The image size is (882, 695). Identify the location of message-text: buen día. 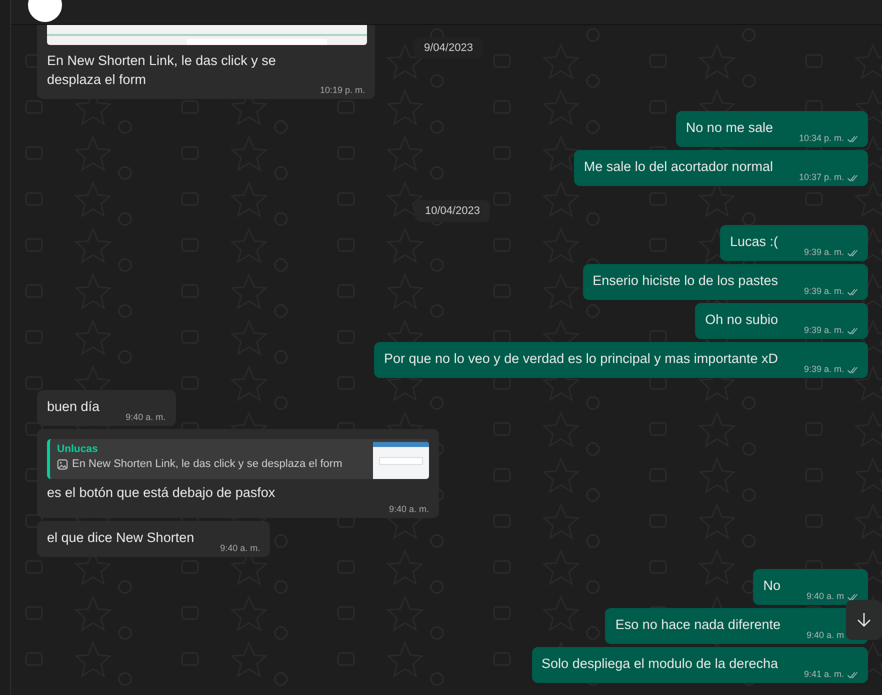
(73, 407).